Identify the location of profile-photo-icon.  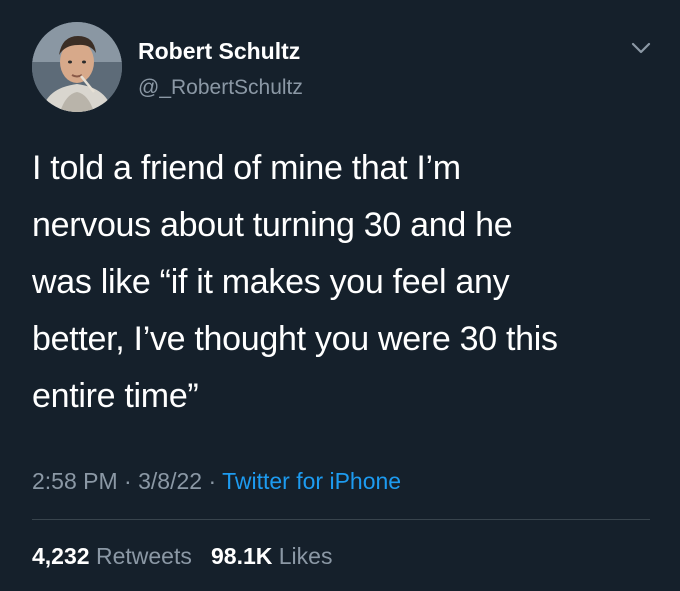
(77, 67).